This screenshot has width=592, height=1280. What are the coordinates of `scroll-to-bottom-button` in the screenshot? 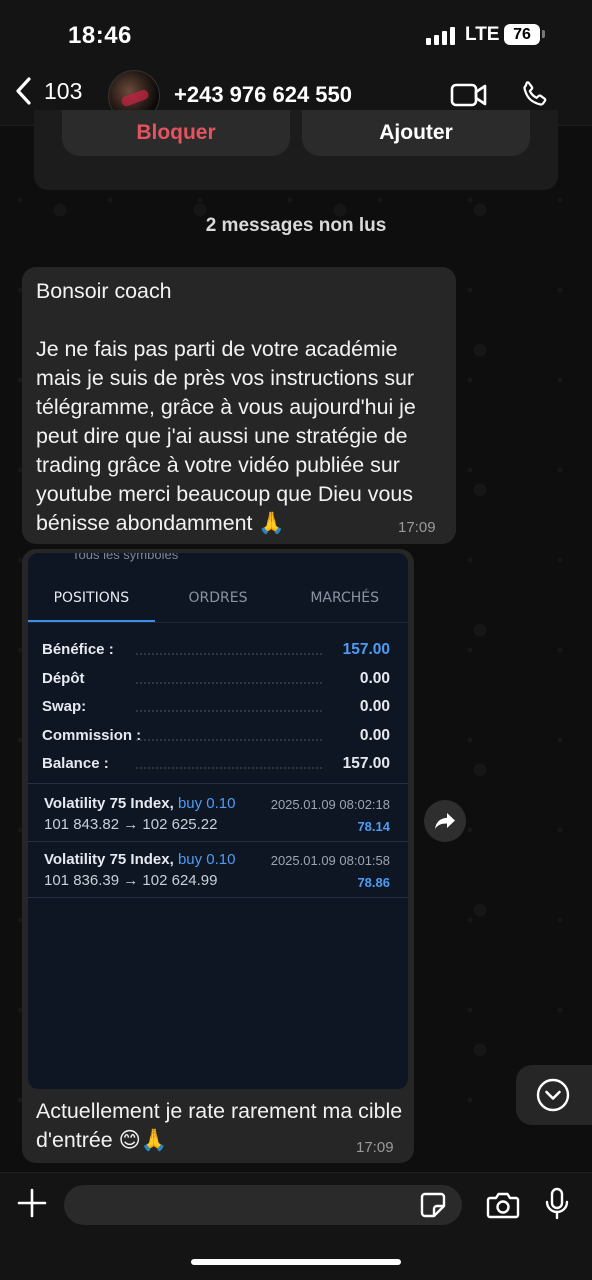 It's located at (554, 1095).